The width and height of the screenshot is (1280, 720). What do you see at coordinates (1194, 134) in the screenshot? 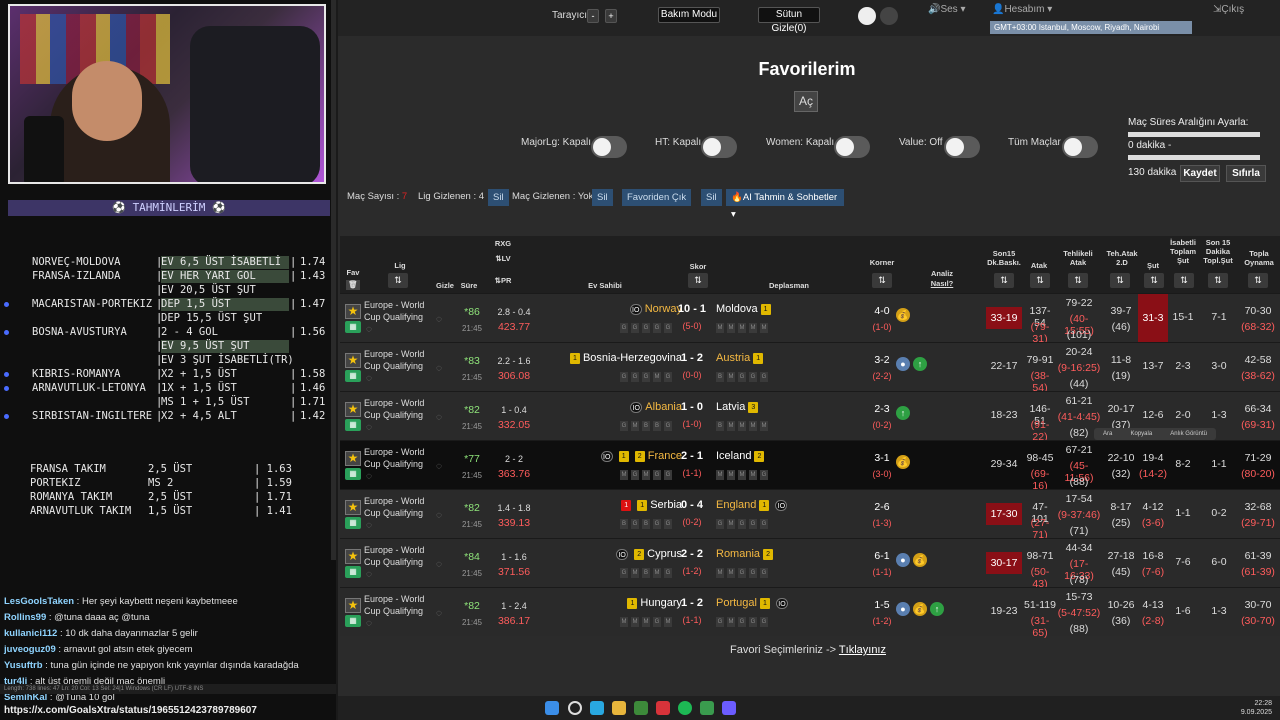
I see `duration-from-slider` at bounding box center [1194, 134].